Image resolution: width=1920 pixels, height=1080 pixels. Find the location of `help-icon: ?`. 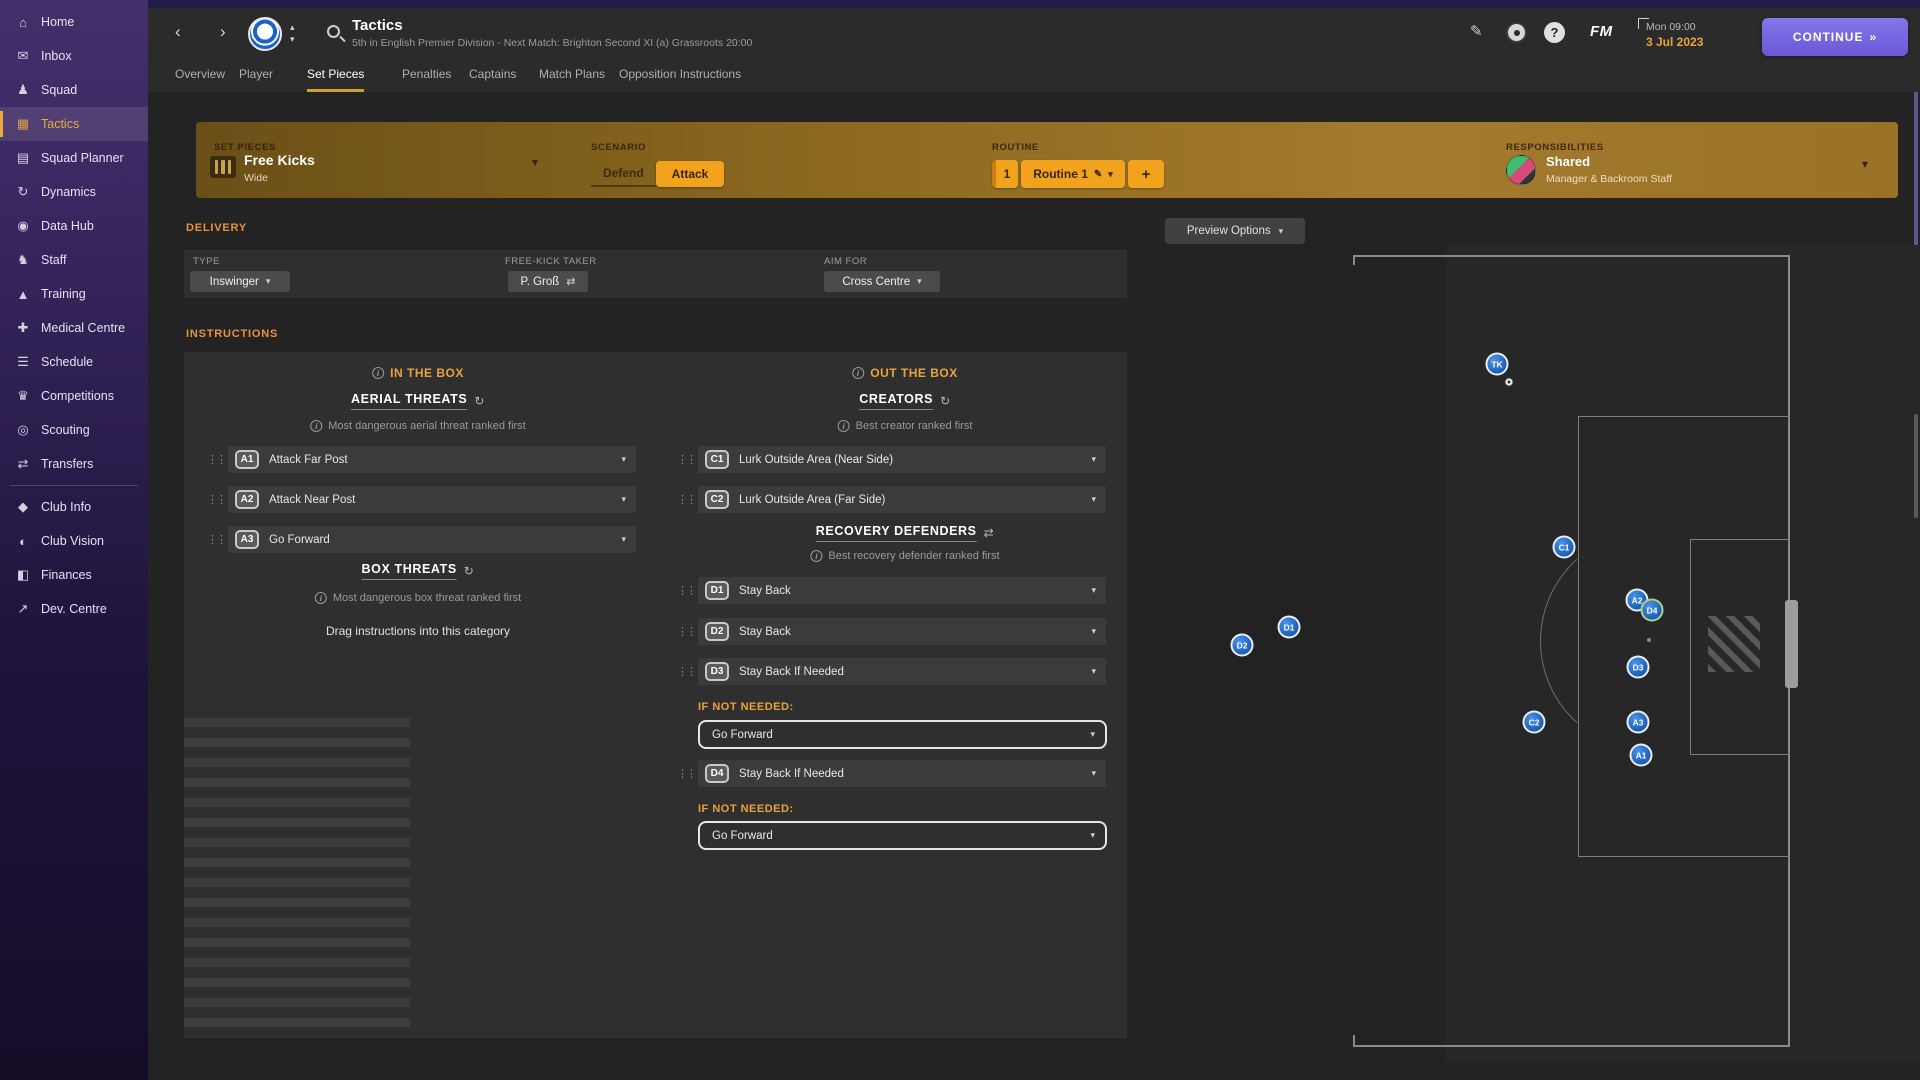

help-icon: ? is located at coordinates (1554, 32).